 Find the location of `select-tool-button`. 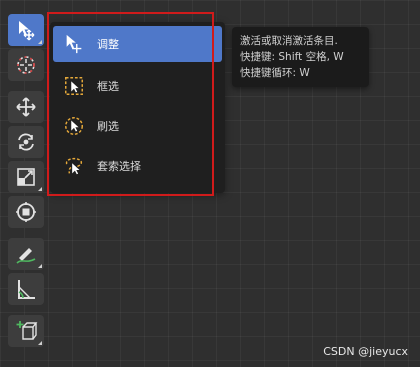

select-tool-button is located at coordinates (26, 30).